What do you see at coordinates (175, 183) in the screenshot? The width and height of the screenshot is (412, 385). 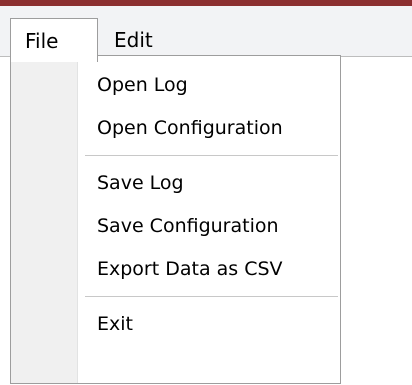 I see `save-log-menu-item: Save Log` at bounding box center [175, 183].